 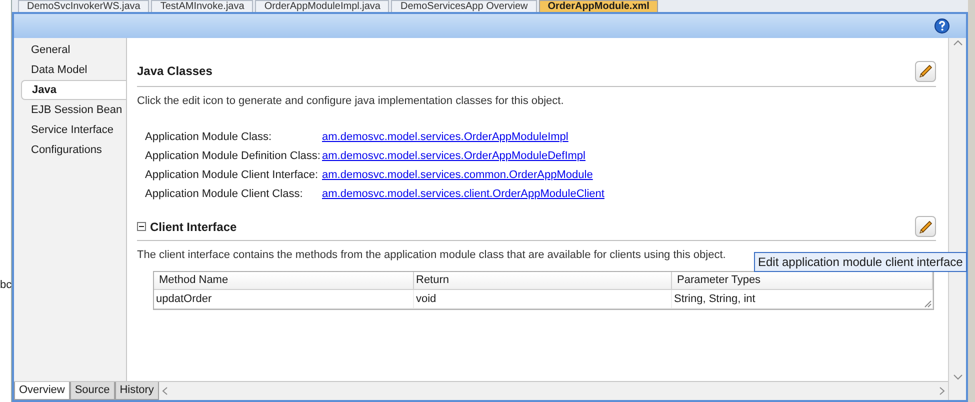 What do you see at coordinates (224, 194) in the screenshot?
I see `field-label: Application Module Client Class:` at bounding box center [224, 194].